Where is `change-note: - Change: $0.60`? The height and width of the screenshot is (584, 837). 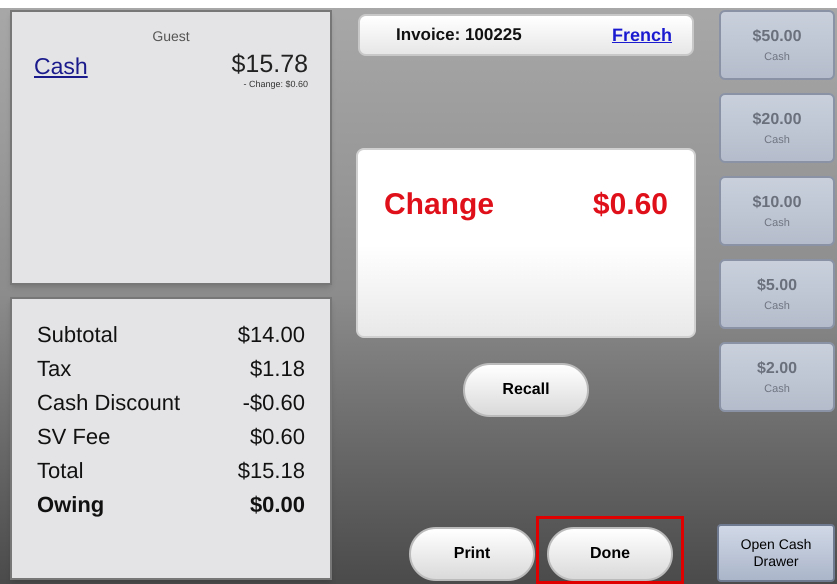 change-note: - Change: $0.60 is located at coordinates (275, 85).